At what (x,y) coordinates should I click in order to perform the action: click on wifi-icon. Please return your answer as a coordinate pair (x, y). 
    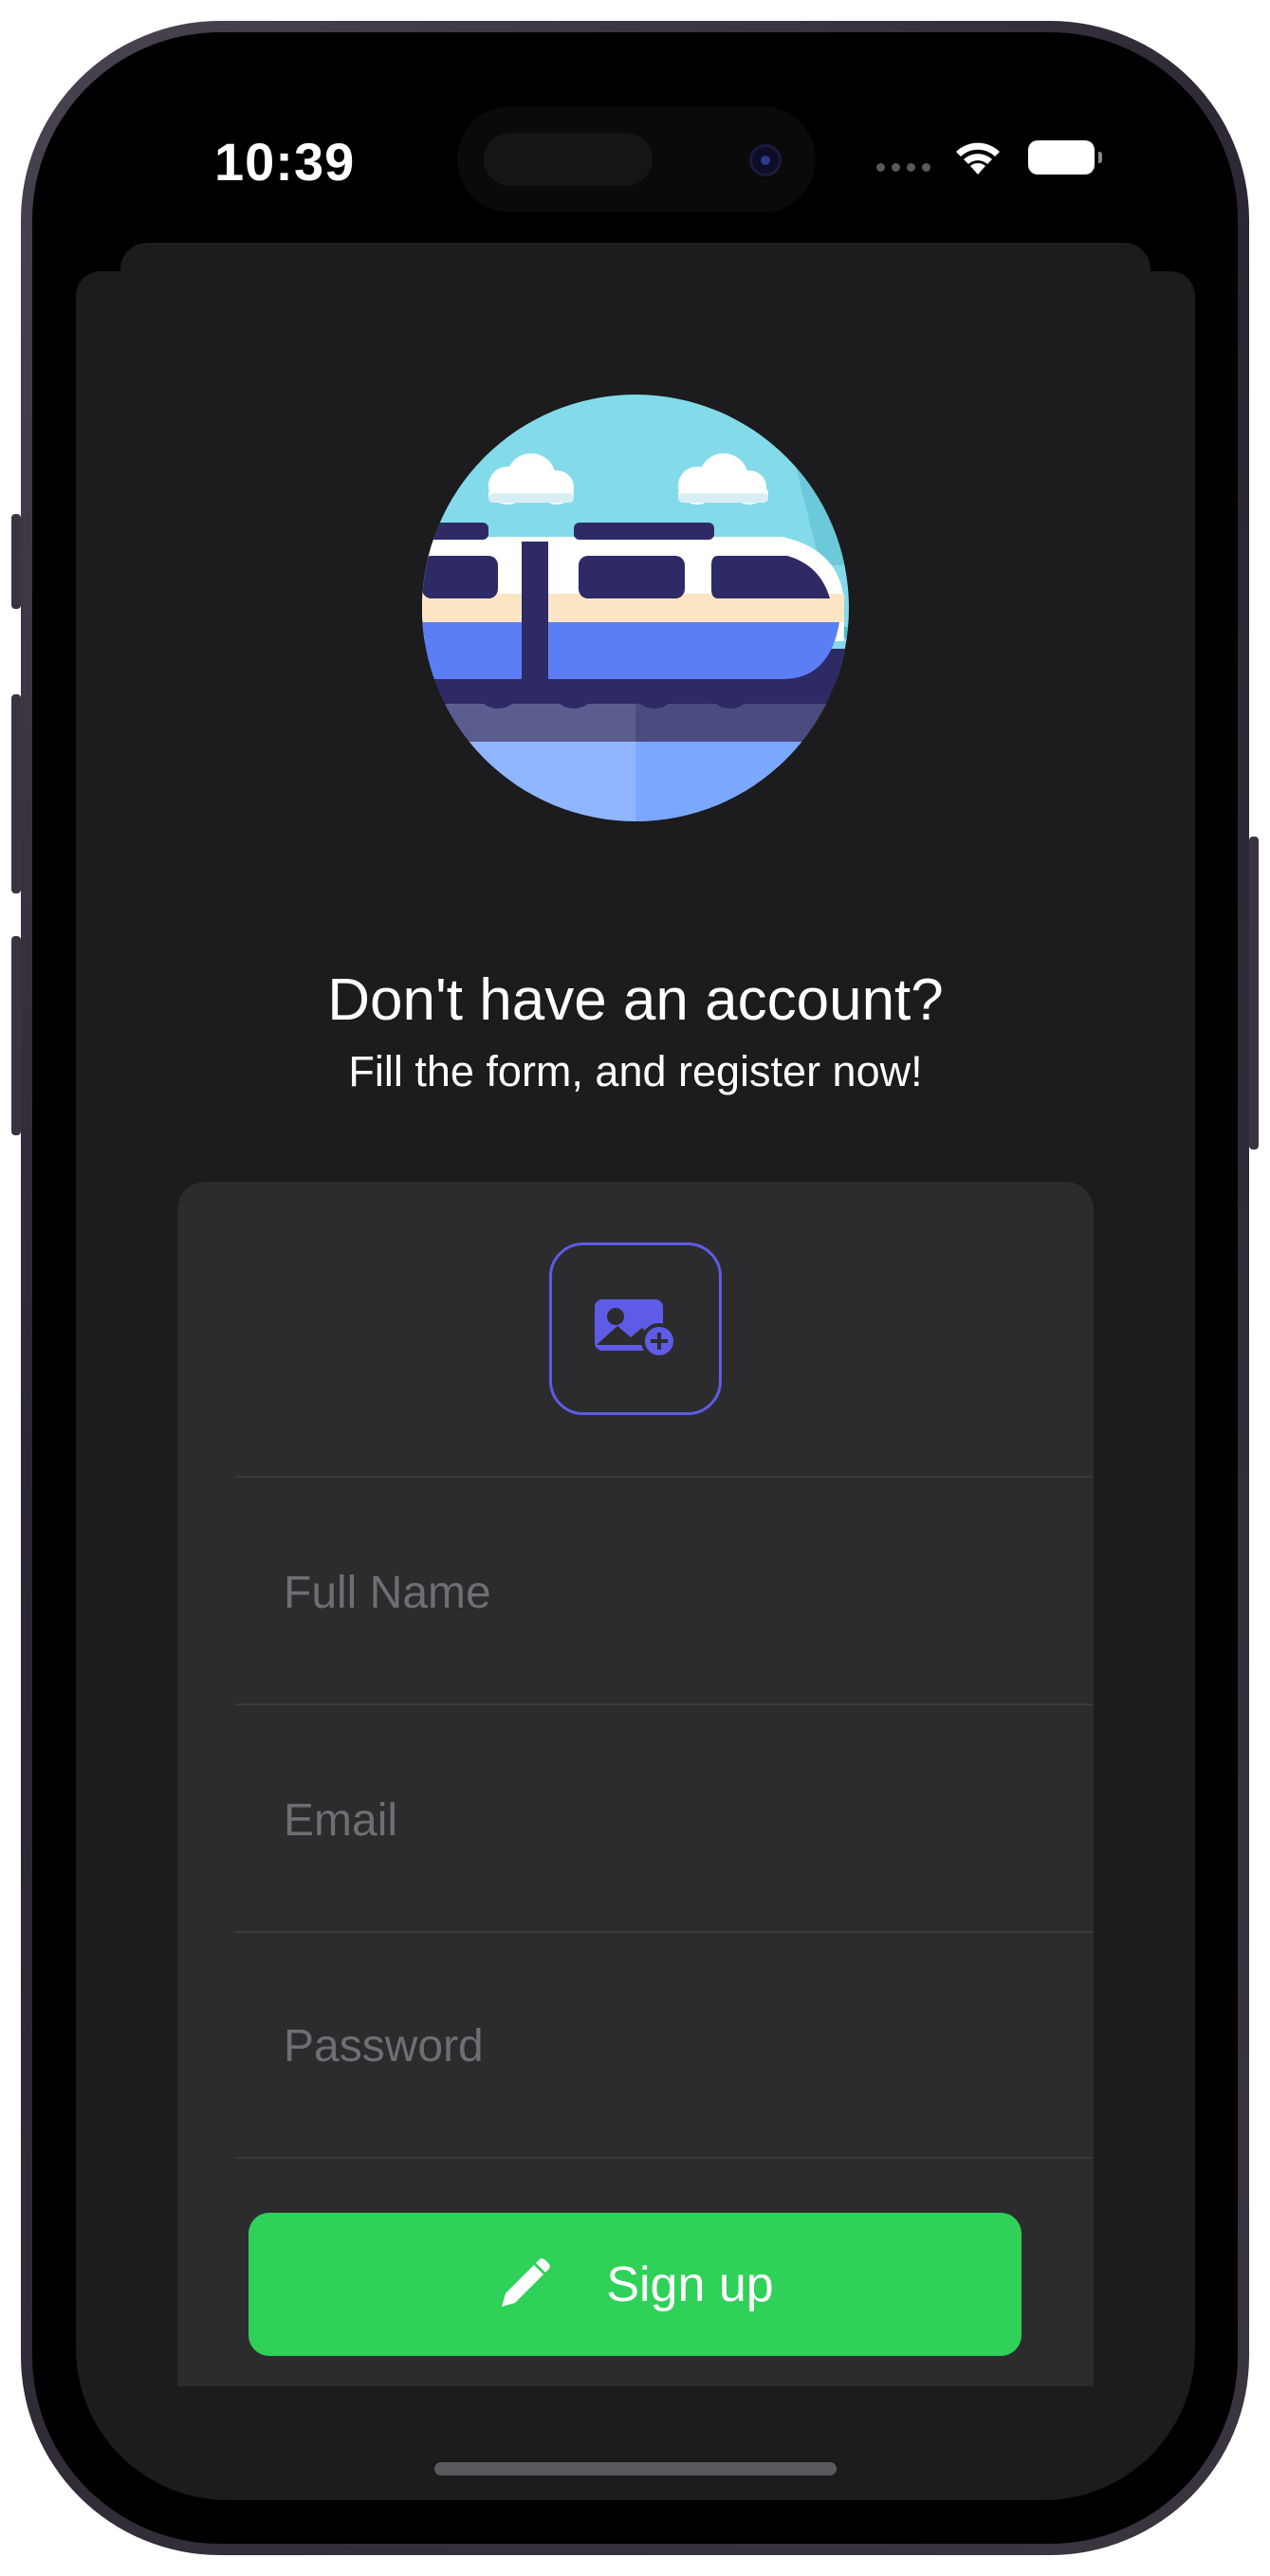
    Looking at the image, I should click on (978, 158).